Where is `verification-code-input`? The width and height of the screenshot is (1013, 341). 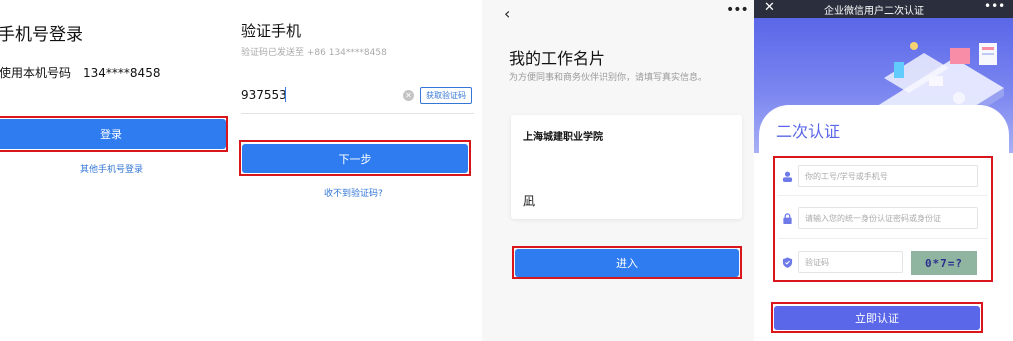
verification-code-input is located at coordinates (316, 95).